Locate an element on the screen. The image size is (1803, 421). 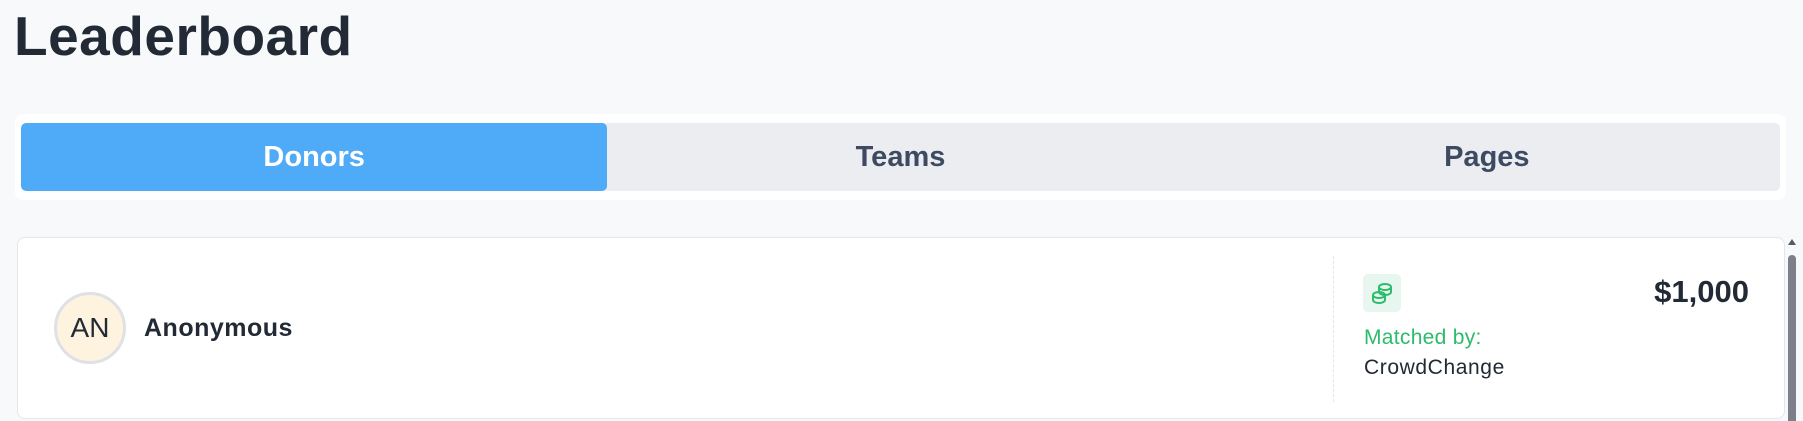
donor-name: Anonymous is located at coordinates (218, 327).